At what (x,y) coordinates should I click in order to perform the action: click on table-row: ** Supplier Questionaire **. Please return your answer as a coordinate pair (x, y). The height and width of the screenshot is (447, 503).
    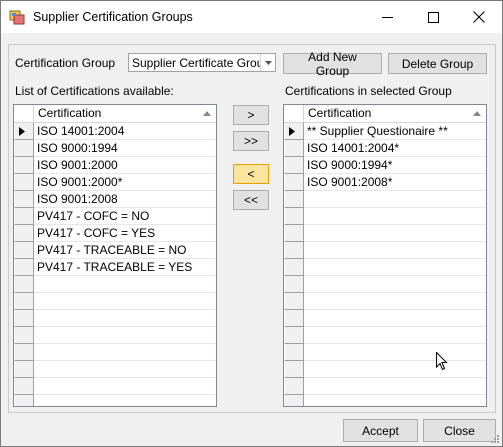
    Looking at the image, I should click on (385, 131).